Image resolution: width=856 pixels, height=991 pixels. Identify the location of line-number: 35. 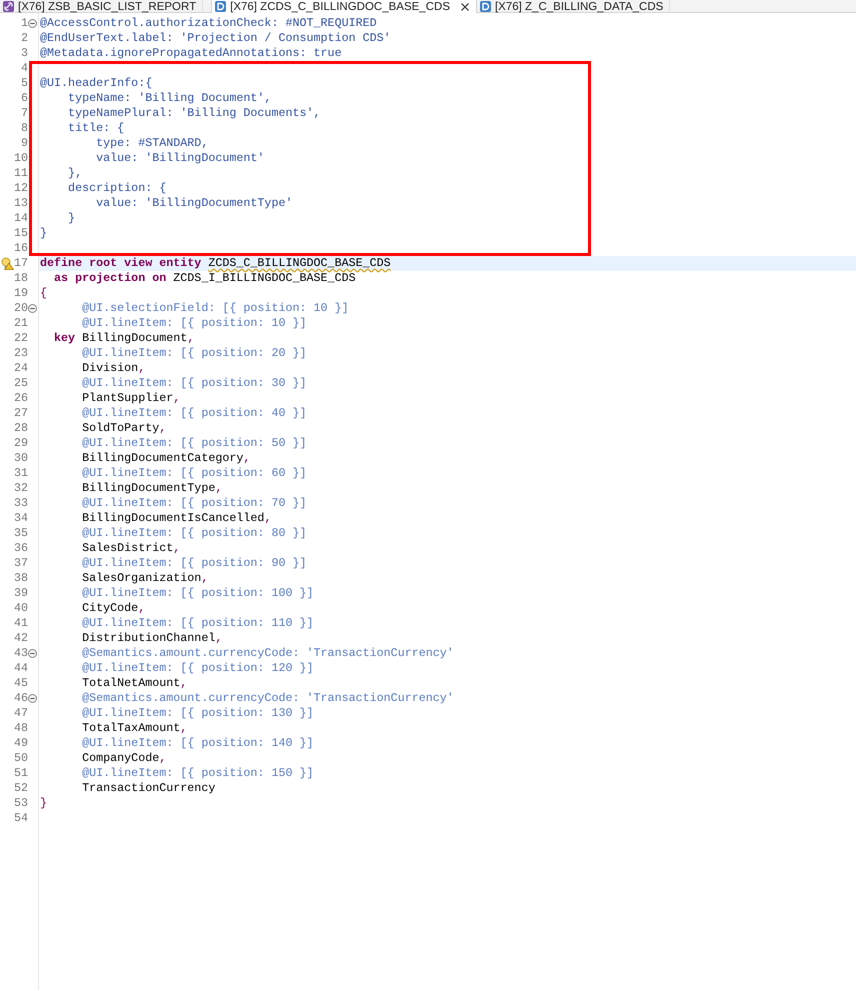
(21, 533).